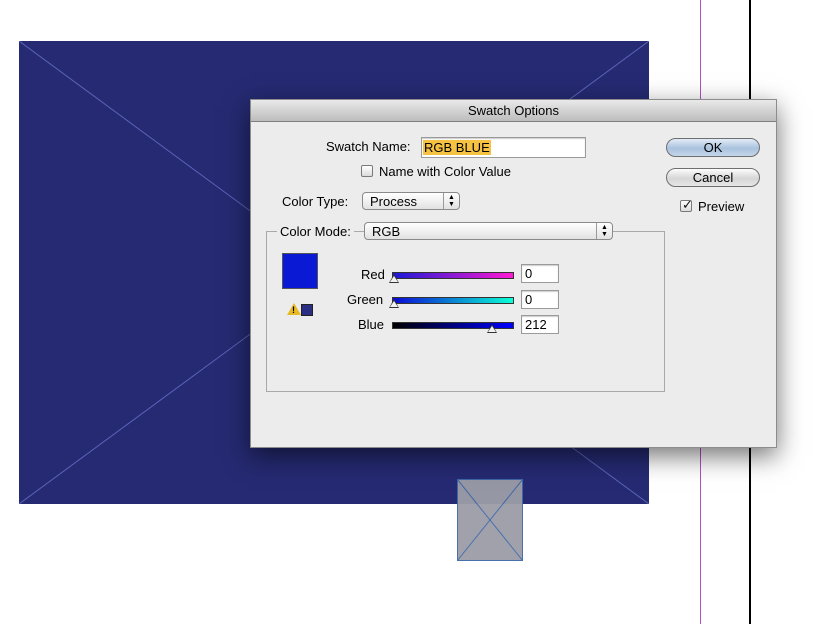 The width and height of the screenshot is (822, 624). What do you see at coordinates (503, 147) in the screenshot?
I see `swatch-name-input: RGB BLUE` at bounding box center [503, 147].